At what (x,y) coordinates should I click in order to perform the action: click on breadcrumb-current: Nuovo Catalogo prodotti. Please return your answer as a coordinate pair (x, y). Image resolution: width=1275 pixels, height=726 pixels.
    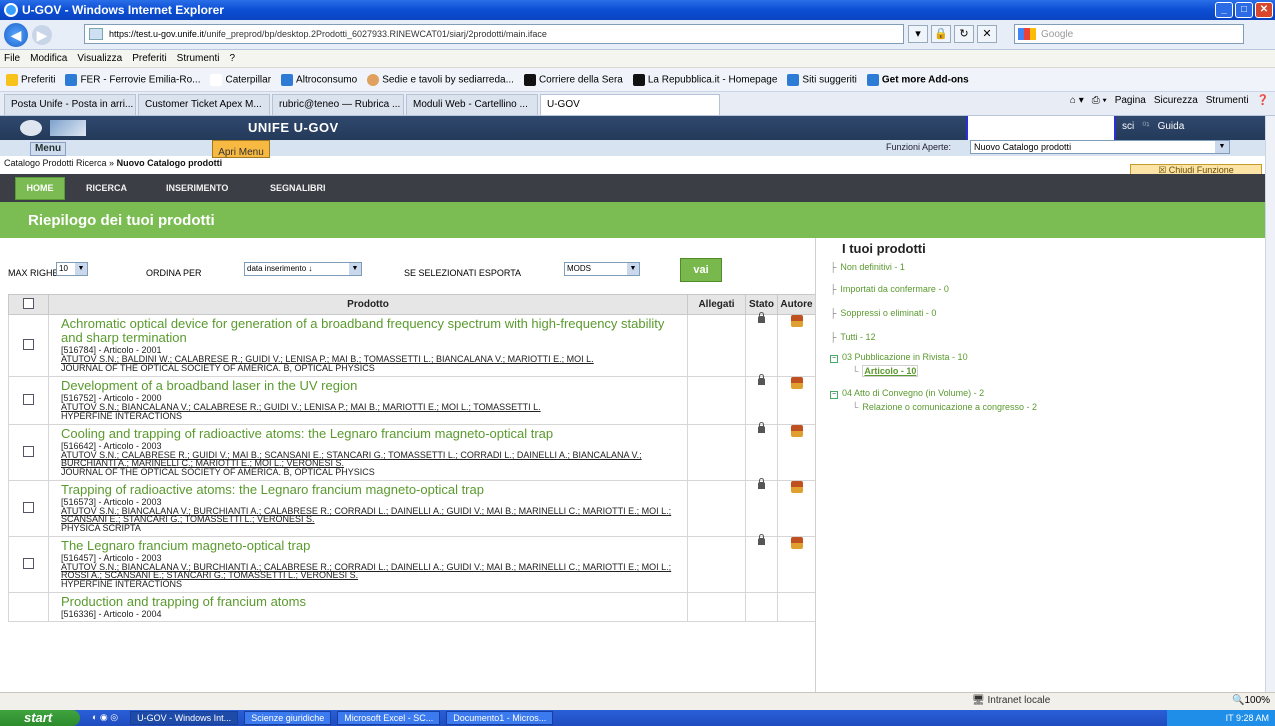
    Looking at the image, I should click on (169, 163).